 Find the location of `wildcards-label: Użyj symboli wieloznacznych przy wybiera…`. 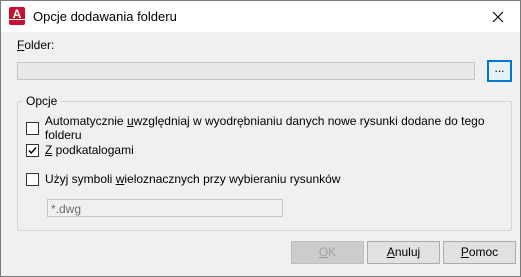

wildcards-label: Użyj symboli wieloznacznych przy wybiera… is located at coordinates (193, 179).